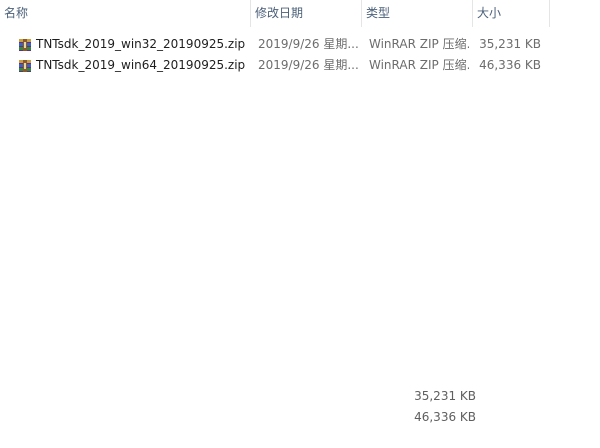 The height and width of the screenshot is (448, 600). Describe the element at coordinates (445, 417) in the screenshot. I see `summary-size: 46,336 KB` at that location.